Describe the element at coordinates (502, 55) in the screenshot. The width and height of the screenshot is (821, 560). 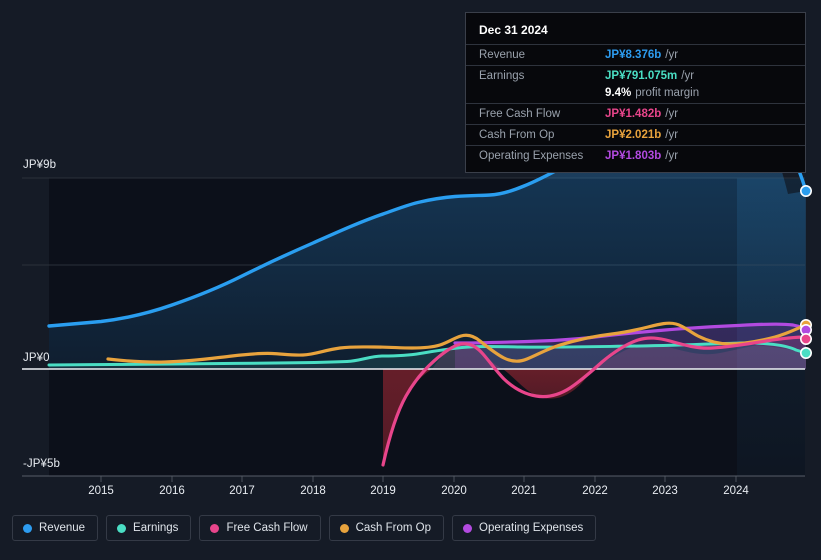
I see `tooltip-label-revenue: Revenue` at that location.